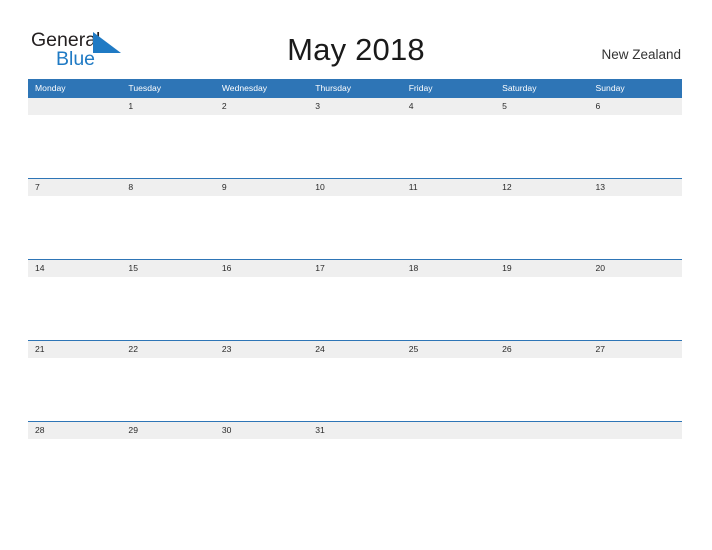  I want to click on day-cell: 5, so click(541, 106).